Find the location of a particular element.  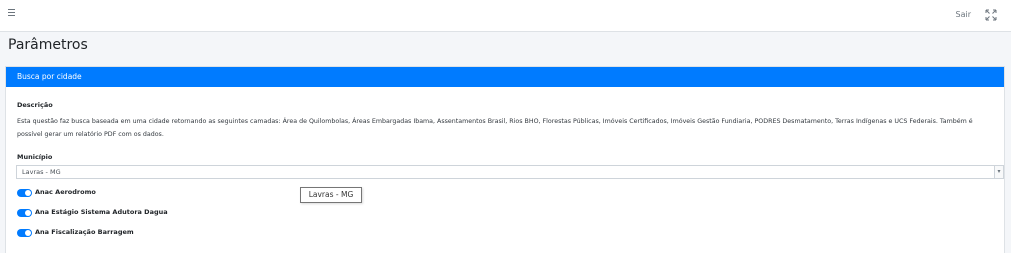

tooltip: Lavras - MG is located at coordinates (331, 195).